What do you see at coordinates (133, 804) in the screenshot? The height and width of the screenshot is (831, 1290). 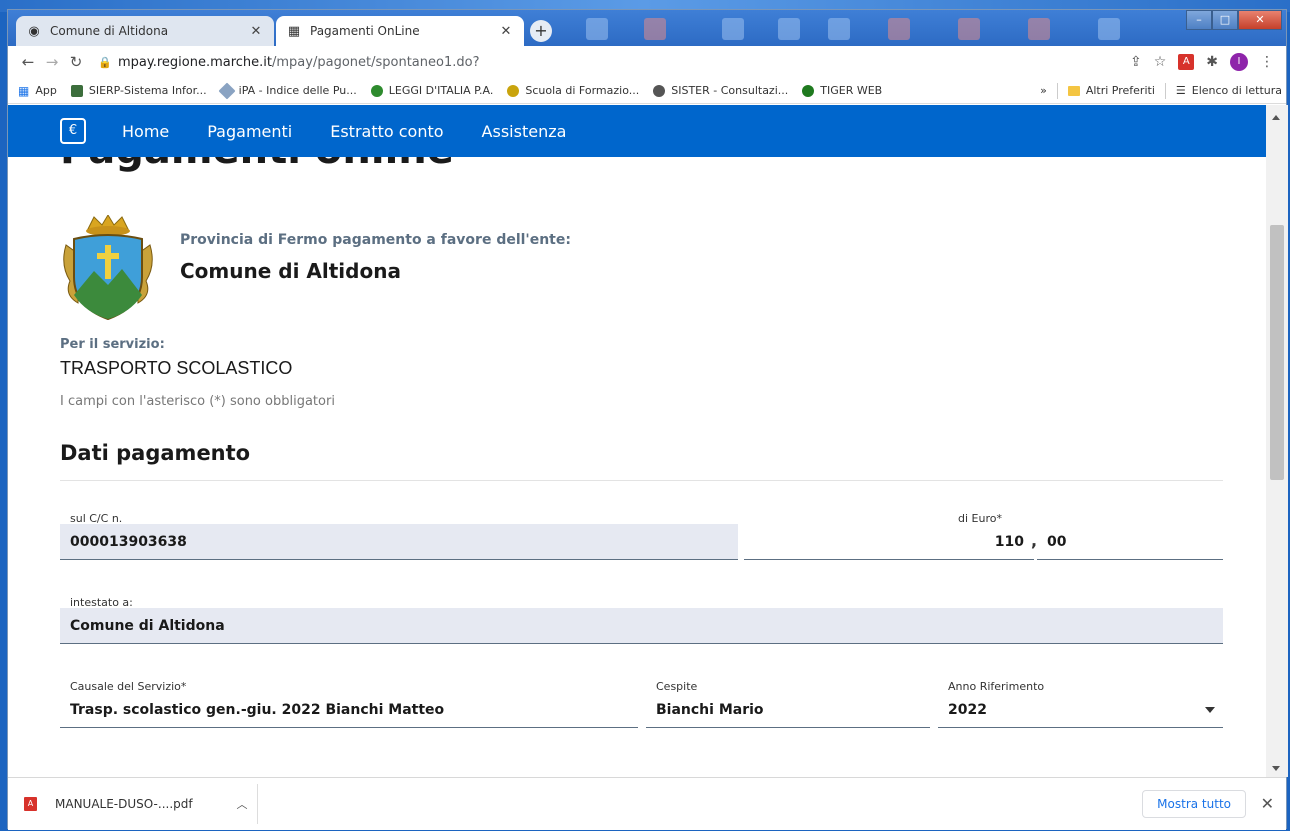 I see `download-item: A MANUALE-DUSO-....pdf ︿` at bounding box center [133, 804].